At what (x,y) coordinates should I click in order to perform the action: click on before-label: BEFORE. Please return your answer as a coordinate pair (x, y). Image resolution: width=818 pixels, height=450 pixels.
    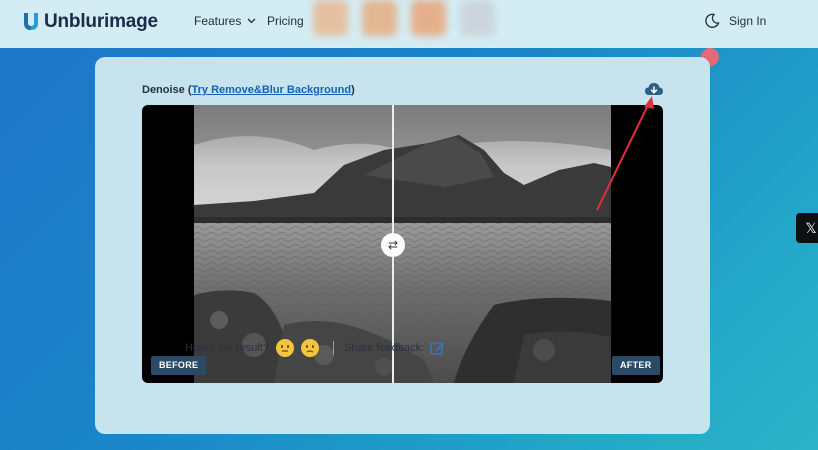
    Looking at the image, I should click on (179, 365).